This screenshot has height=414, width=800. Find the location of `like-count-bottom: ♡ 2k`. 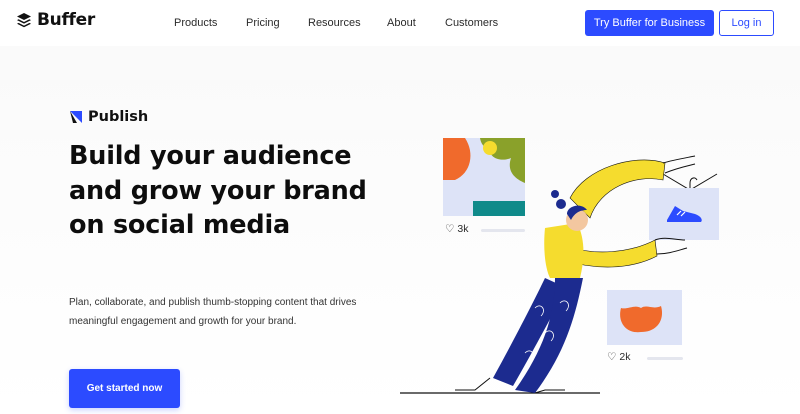

like-count-bottom: ♡ 2k is located at coordinates (619, 357).